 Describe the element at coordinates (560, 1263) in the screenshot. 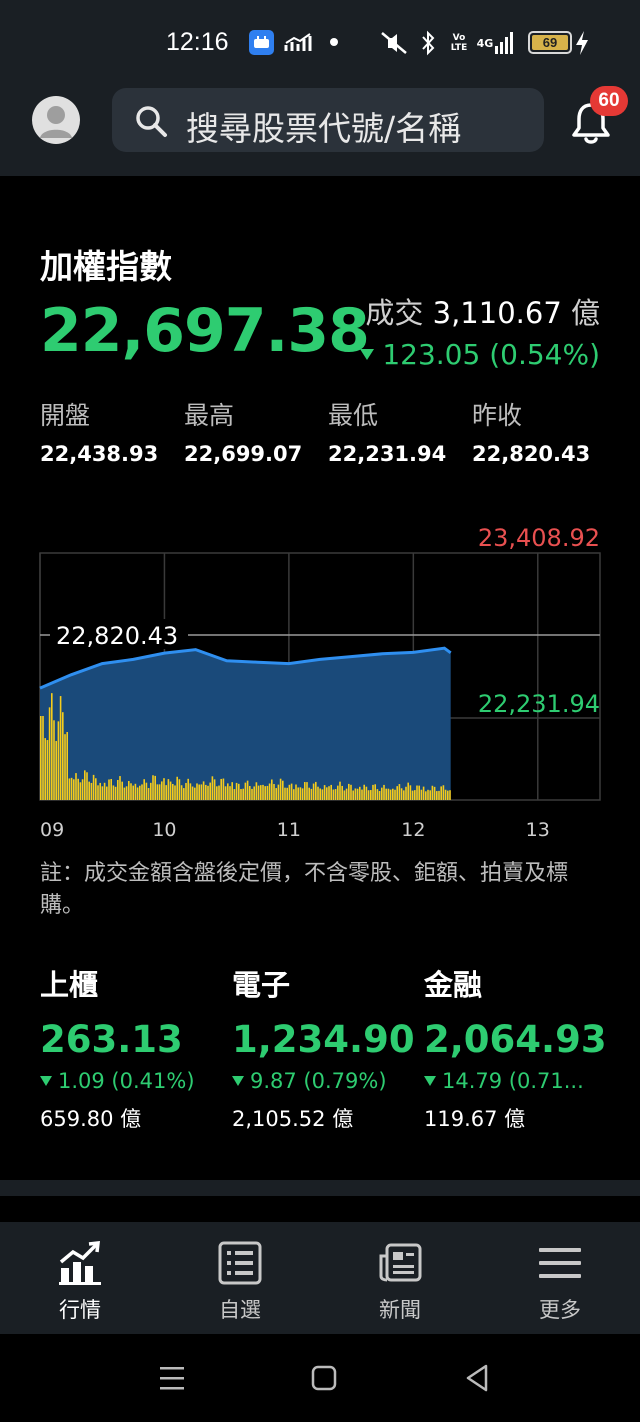

I see `menu-icon` at that location.